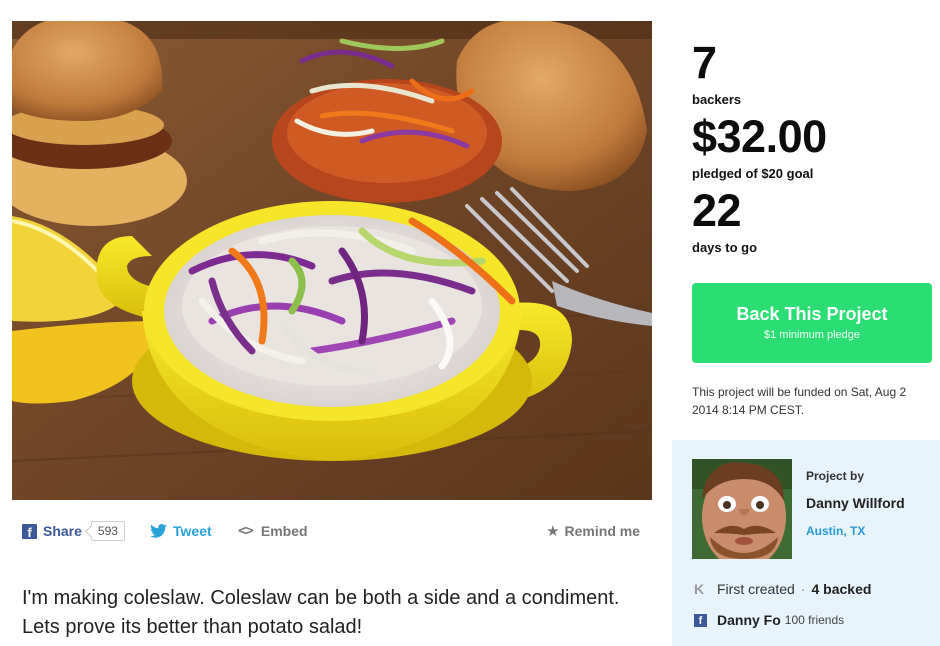 The height and width of the screenshot is (646, 940). What do you see at coordinates (759, 136) in the screenshot?
I see `pledged-amount: $32.00` at bounding box center [759, 136].